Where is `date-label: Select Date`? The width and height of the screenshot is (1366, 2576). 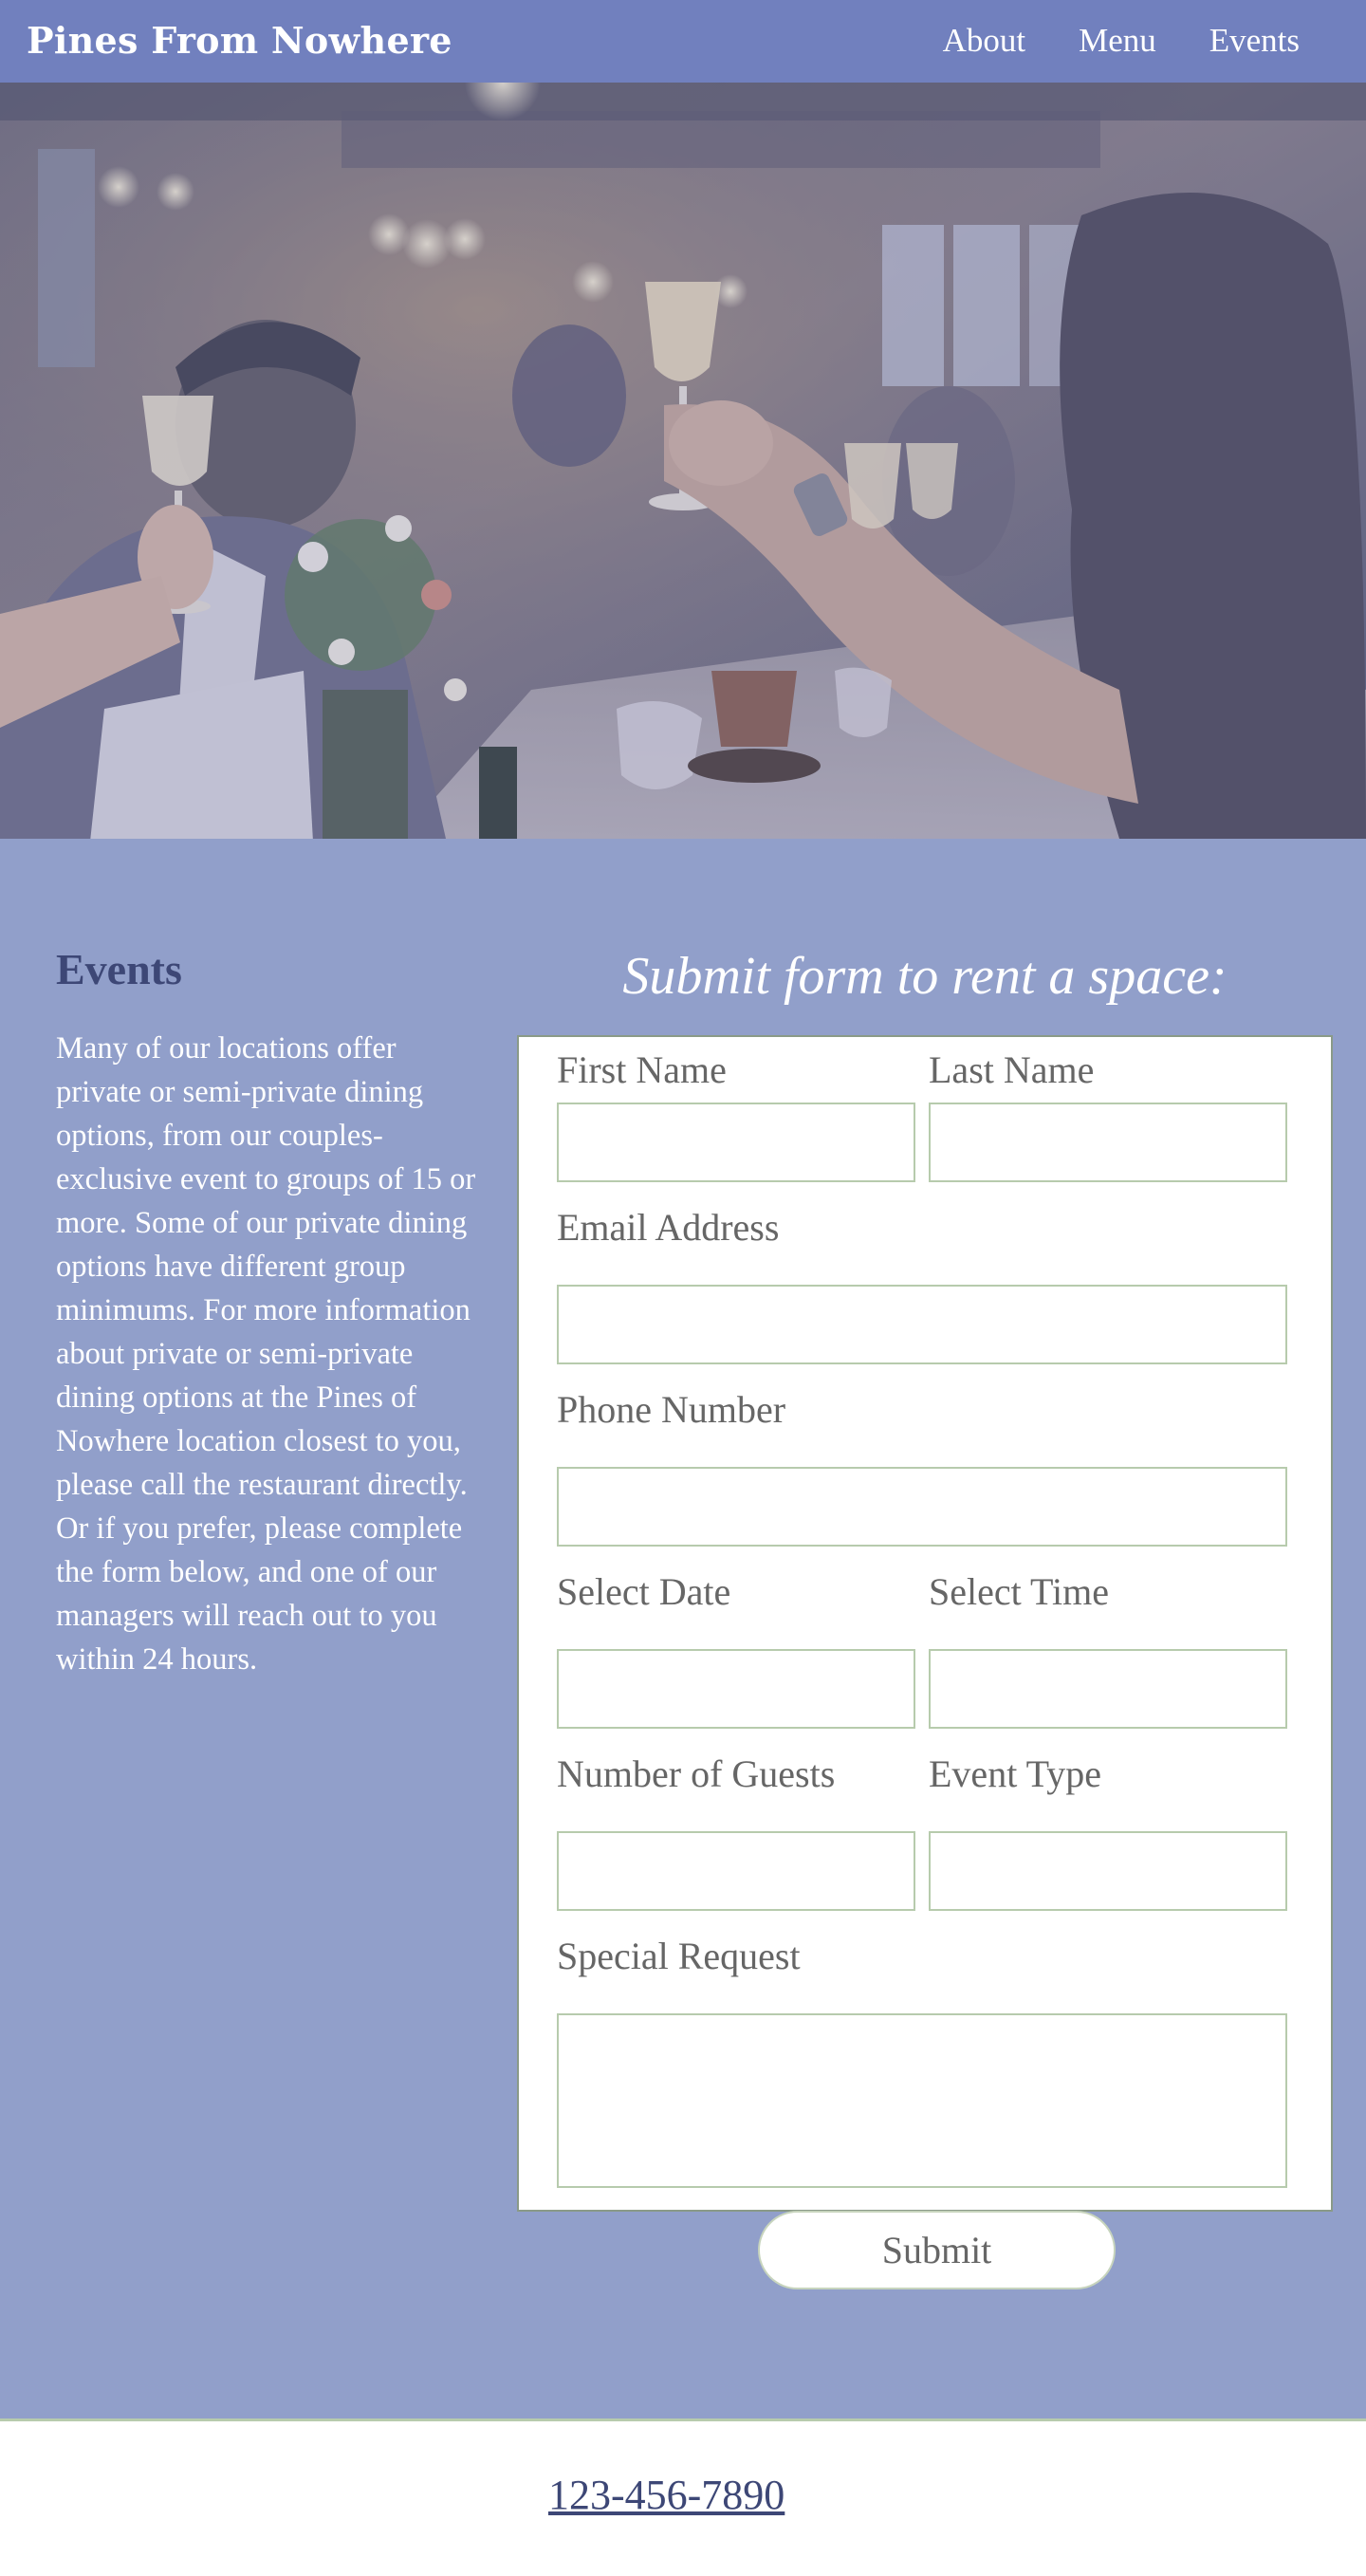 date-label: Select Date is located at coordinates (644, 1591).